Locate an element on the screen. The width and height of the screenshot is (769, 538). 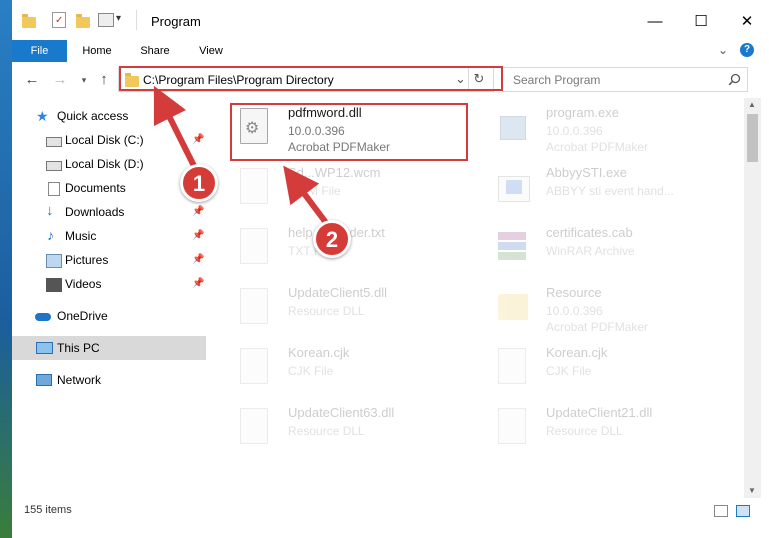
ribbon-tabs: File Home Share View ⌄ ? is located at coordinates (390, 51).